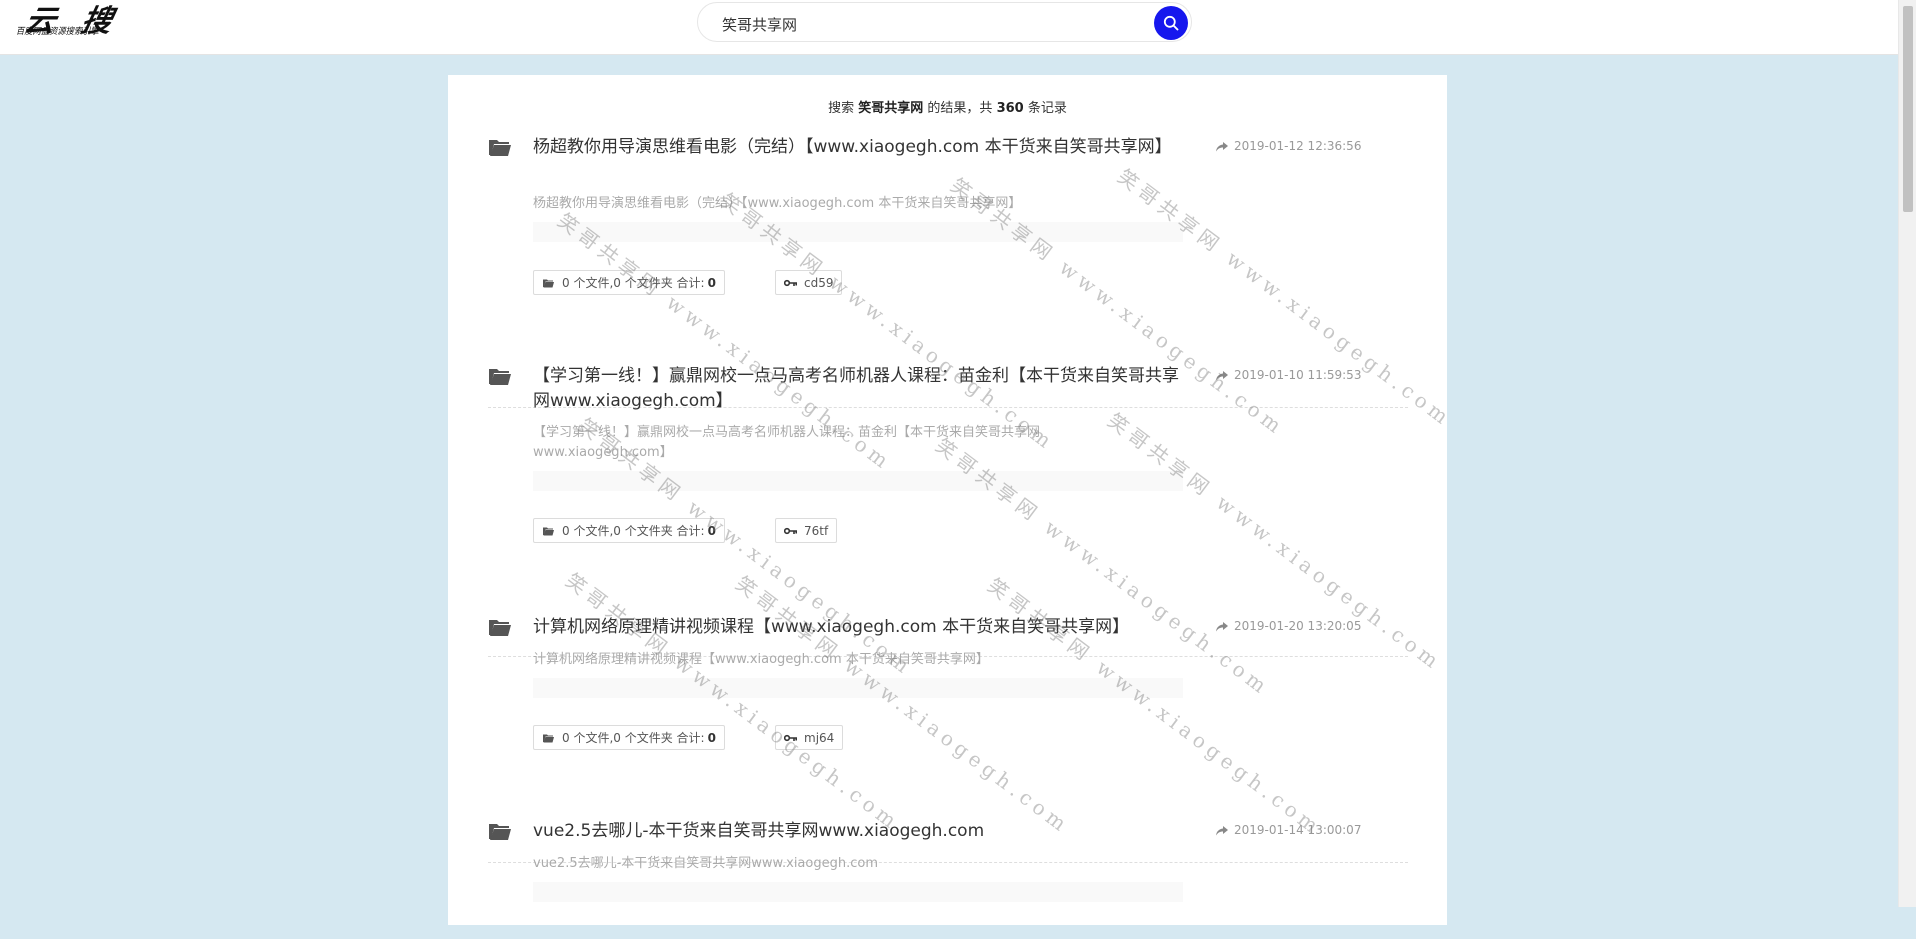 This screenshot has height=939, width=1916. Describe the element at coordinates (1907, 453) in the screenshot. I see `page-scrollbar` at that location.